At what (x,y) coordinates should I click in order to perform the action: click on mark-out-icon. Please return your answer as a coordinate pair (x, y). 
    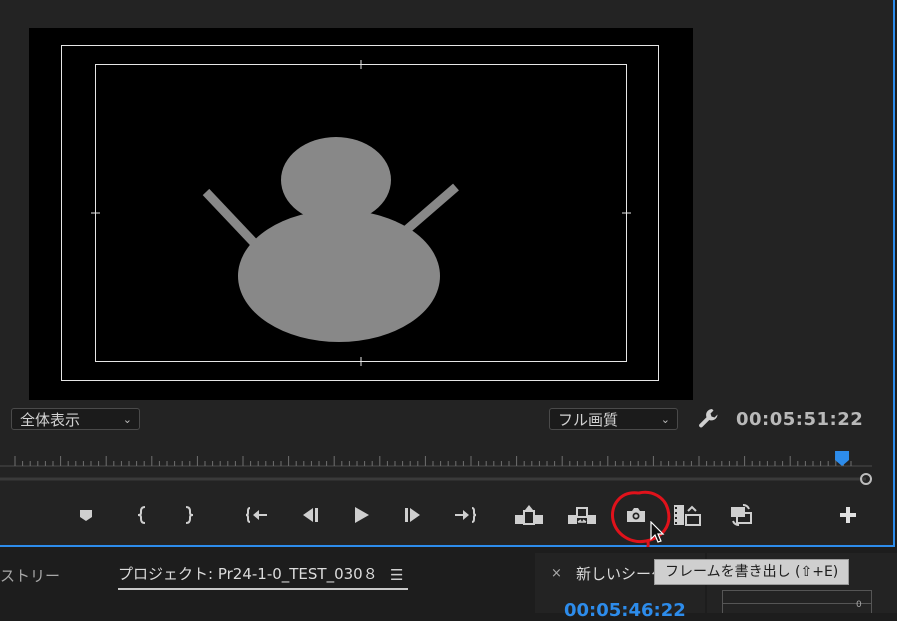
    Looking at the image, I should click on (189, 515).